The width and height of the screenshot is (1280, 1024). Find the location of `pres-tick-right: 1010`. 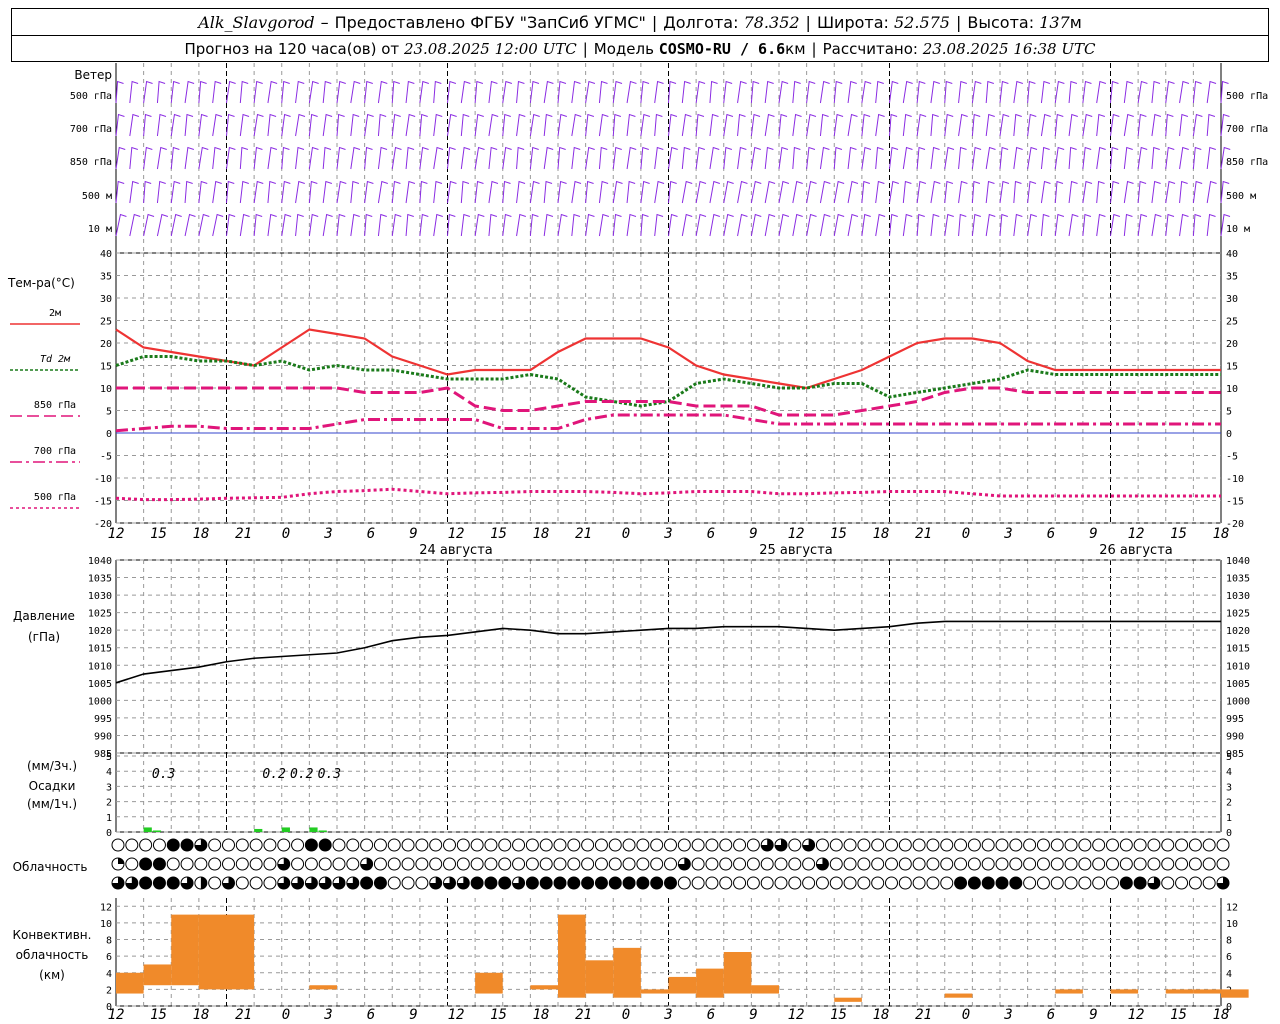

pres-tick-right: 1010 is located at coordinates (1238, 666).